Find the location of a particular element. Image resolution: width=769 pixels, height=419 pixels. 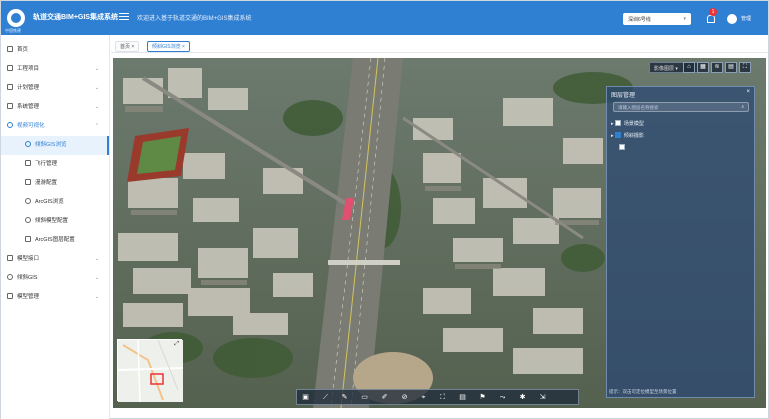

sidebar-item-label: 计划管理 is located at coordinates (28, 88).